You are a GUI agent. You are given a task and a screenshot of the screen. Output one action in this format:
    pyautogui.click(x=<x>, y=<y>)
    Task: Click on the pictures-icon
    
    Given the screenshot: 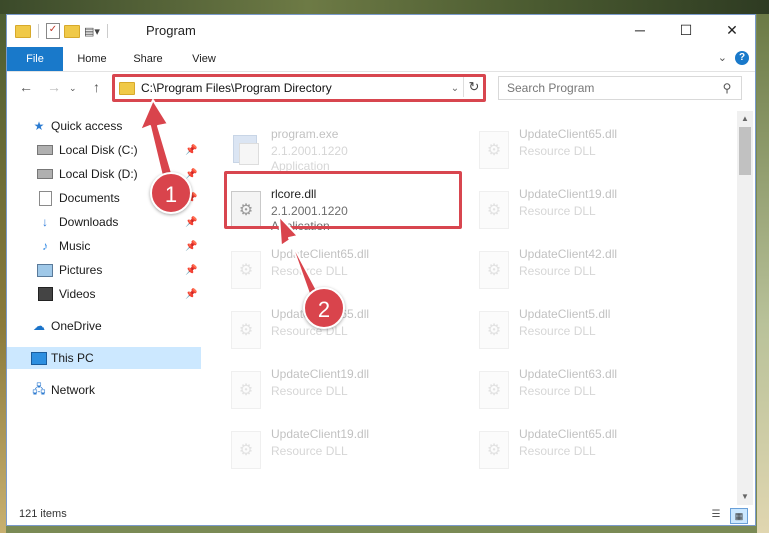 What is the action you would take?
    pyautogui.click(x=45, y=270)
    